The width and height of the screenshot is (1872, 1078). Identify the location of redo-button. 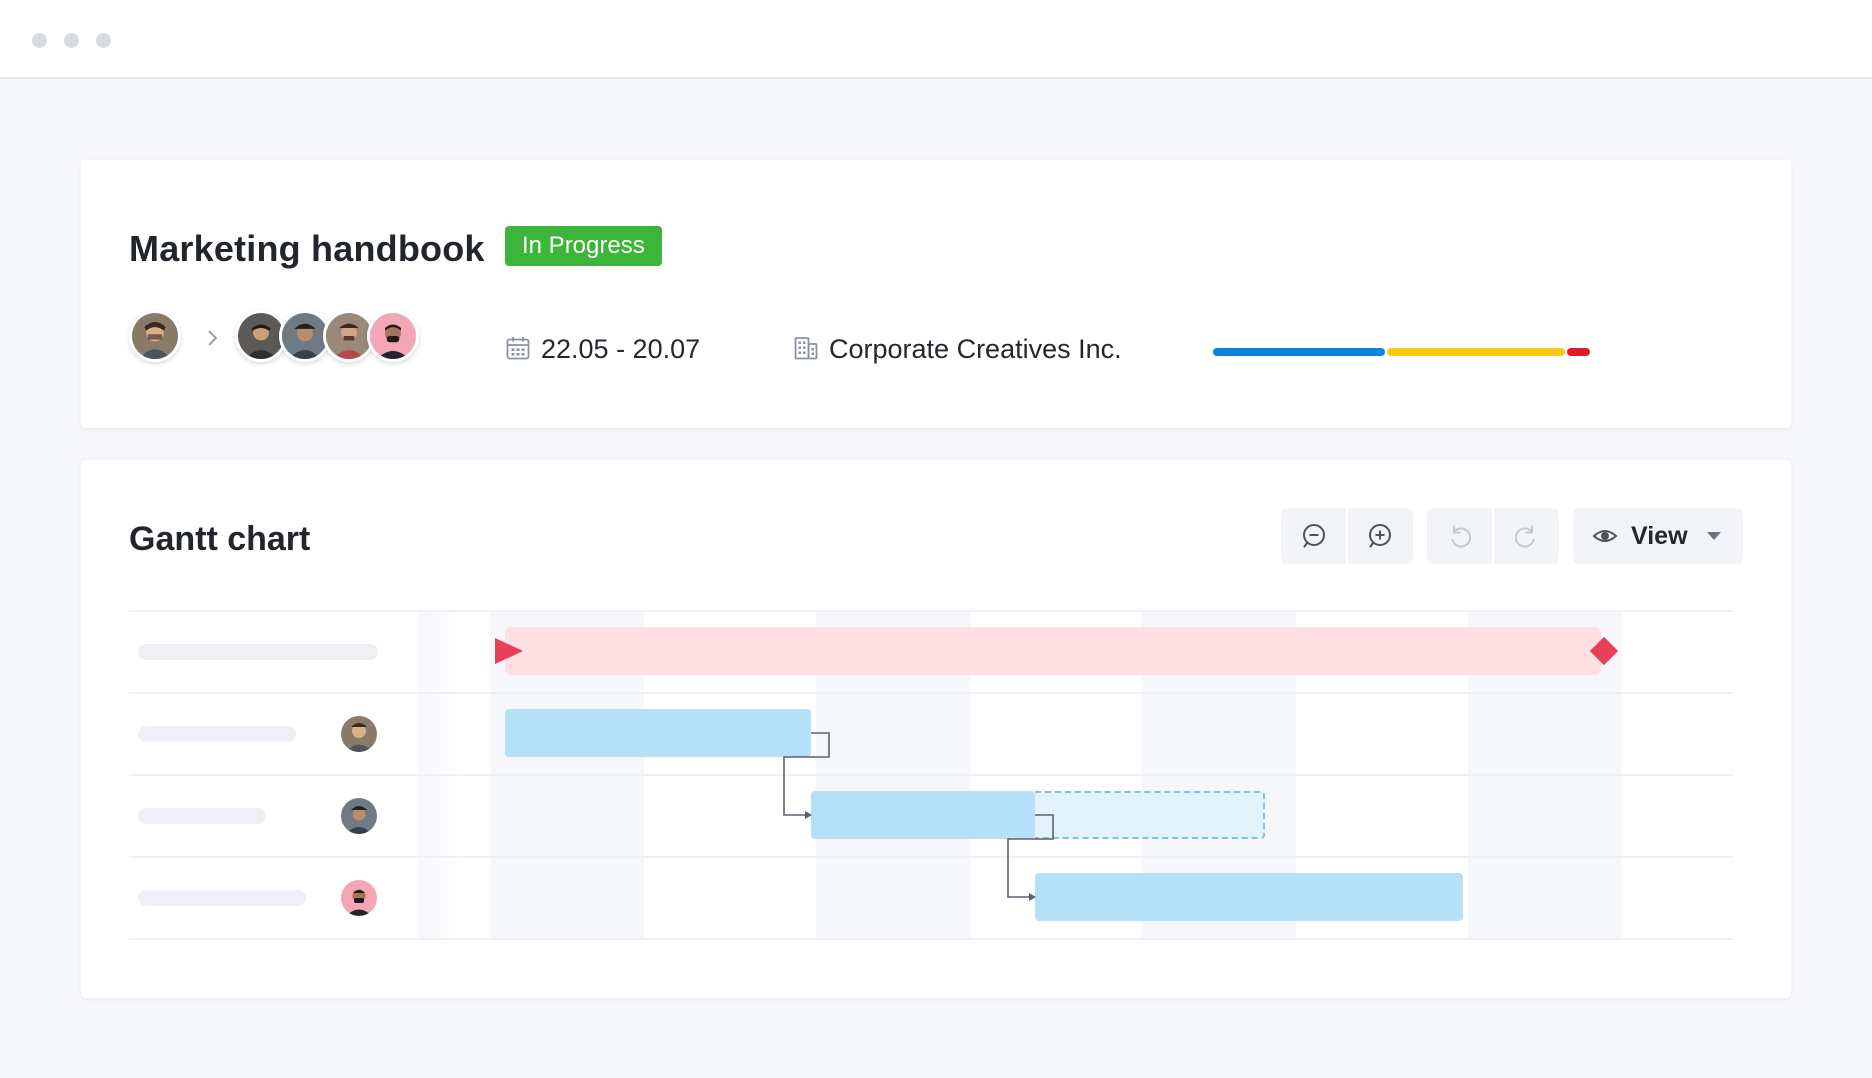
(1524, 536).